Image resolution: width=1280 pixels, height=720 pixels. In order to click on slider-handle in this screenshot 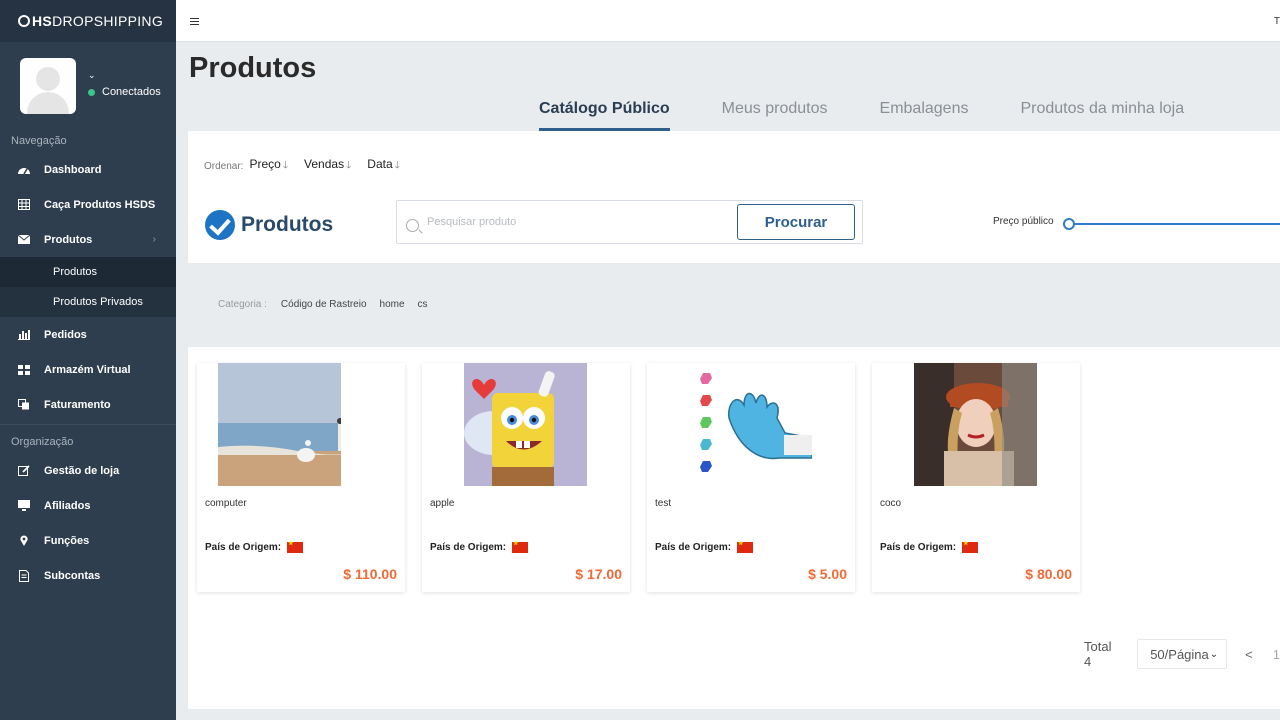, I will do `click(1069, 224)`.